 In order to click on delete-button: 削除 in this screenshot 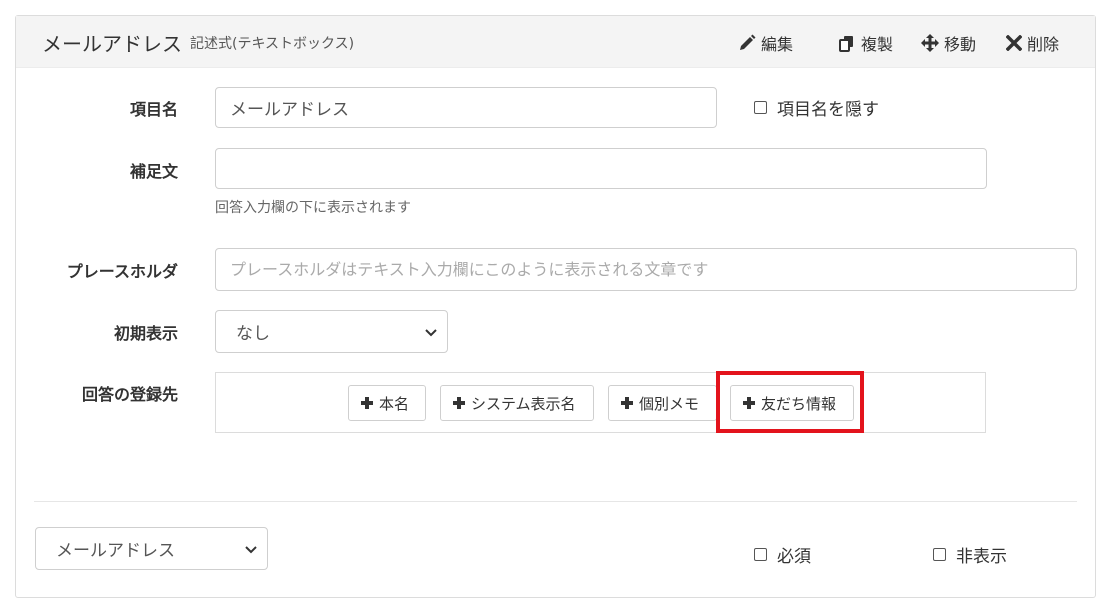, I will do `click(1032, 43)`.